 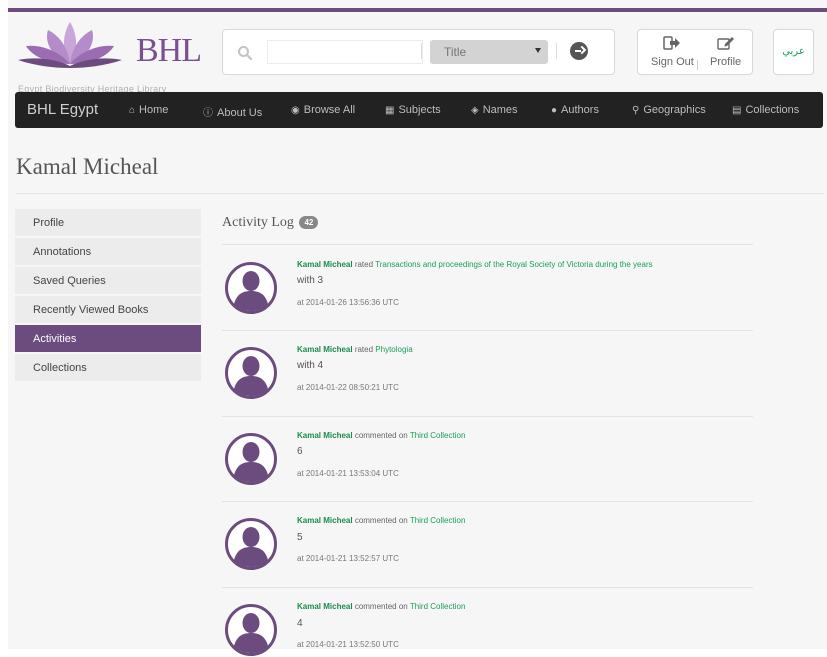 I want to click on activity-timestamp: at 2014-01-21 13:52:50 UTC, so click(x=348, y=644).